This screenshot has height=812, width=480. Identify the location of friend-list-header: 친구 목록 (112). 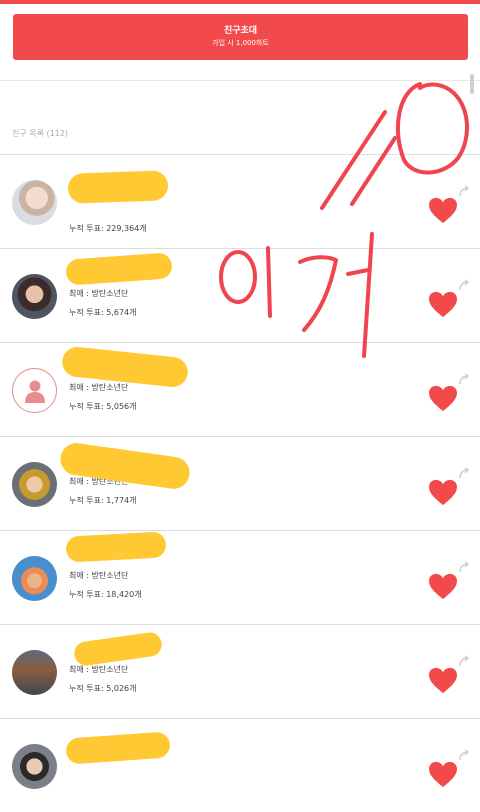
(40, 133).